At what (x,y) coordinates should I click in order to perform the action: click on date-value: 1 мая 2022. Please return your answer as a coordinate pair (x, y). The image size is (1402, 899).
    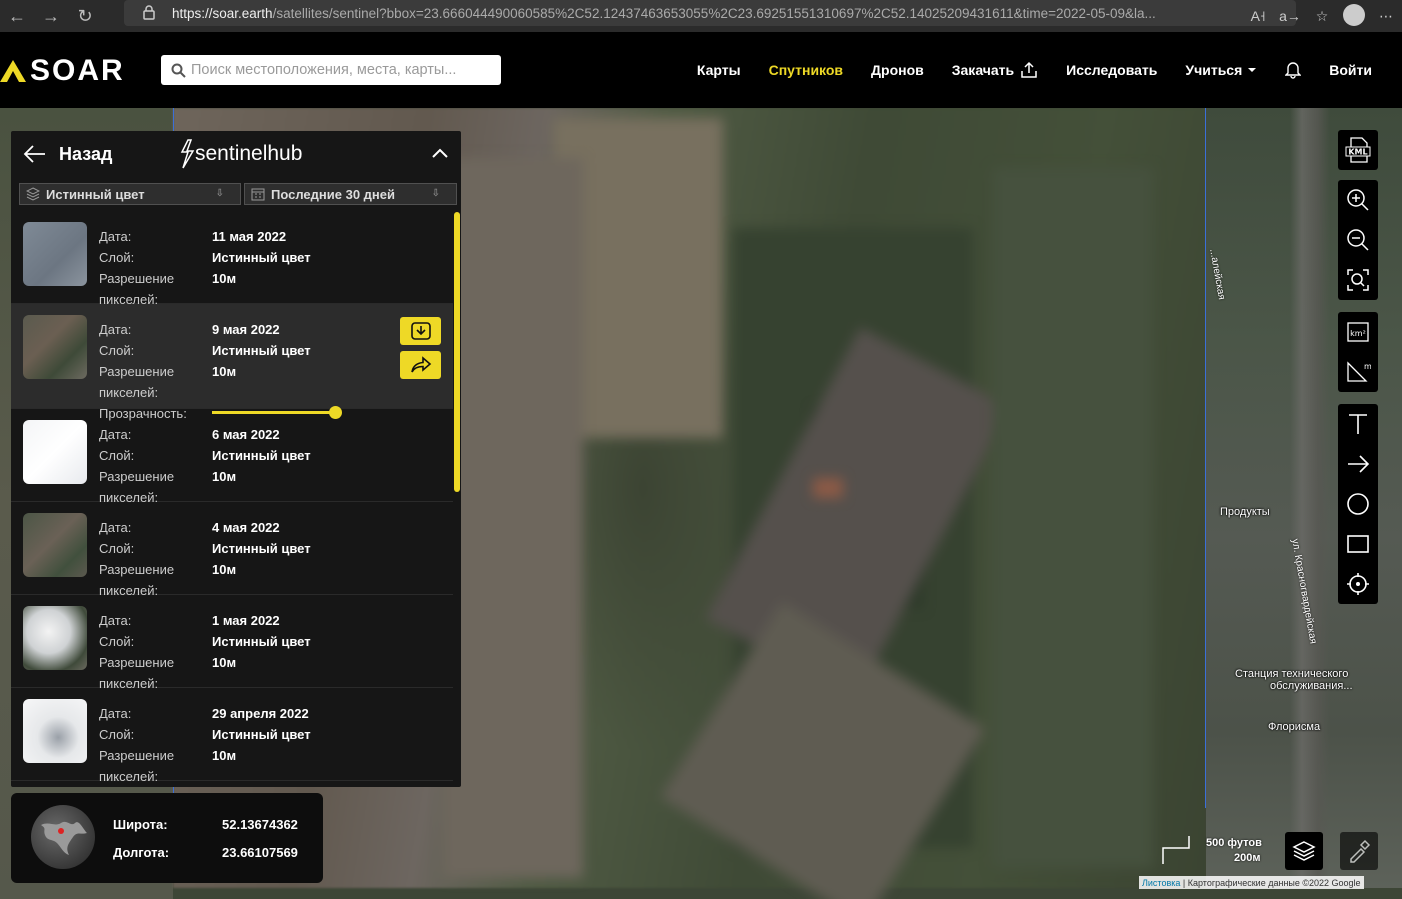
    Looking at the image, I should click on (246, 620).